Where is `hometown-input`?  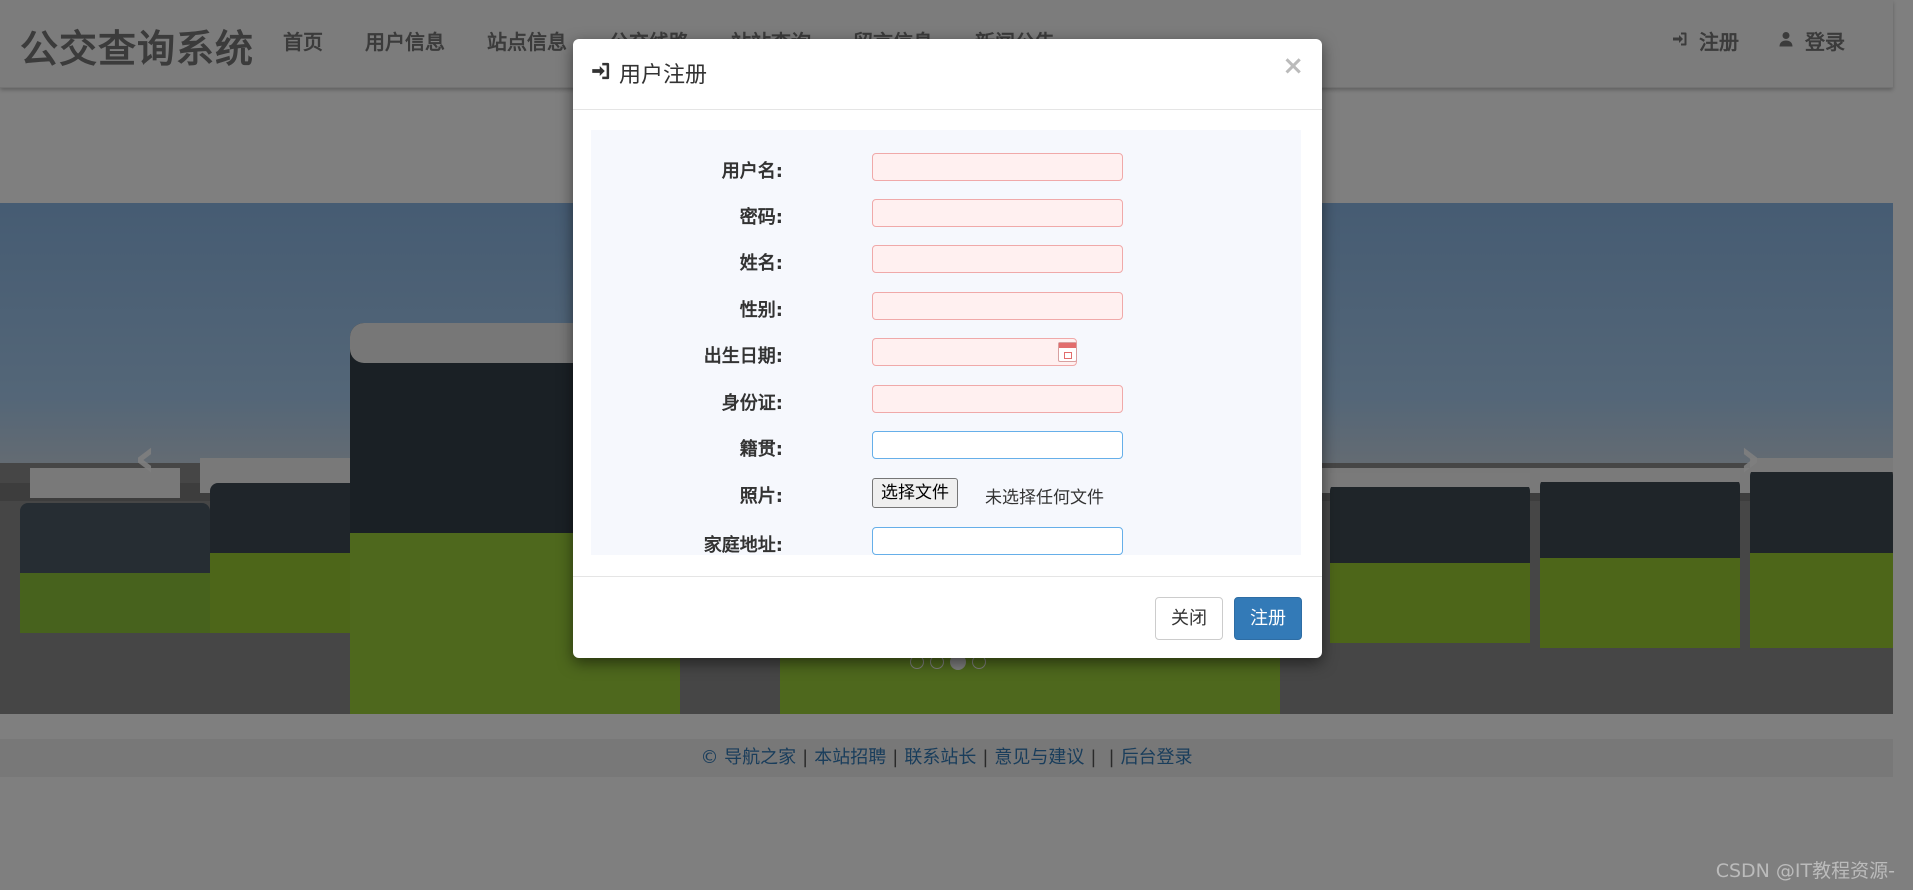 hometown-input is located at coordinates (997, 445).